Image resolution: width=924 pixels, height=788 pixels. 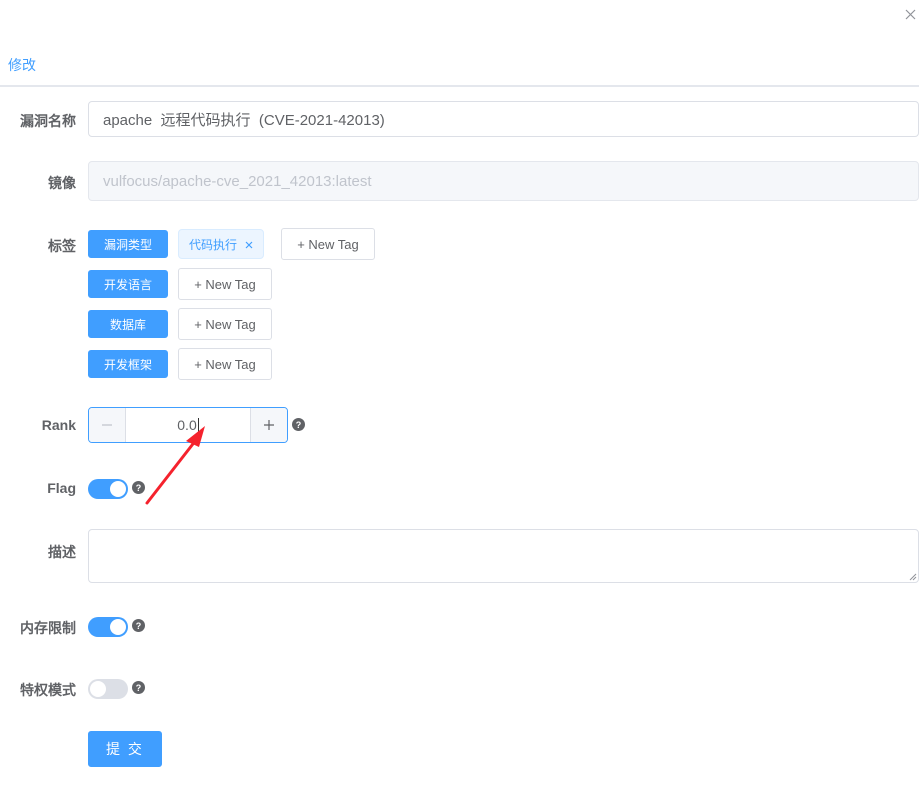 I want to click on tab-bar: 修改, so click(x=459, y=66).